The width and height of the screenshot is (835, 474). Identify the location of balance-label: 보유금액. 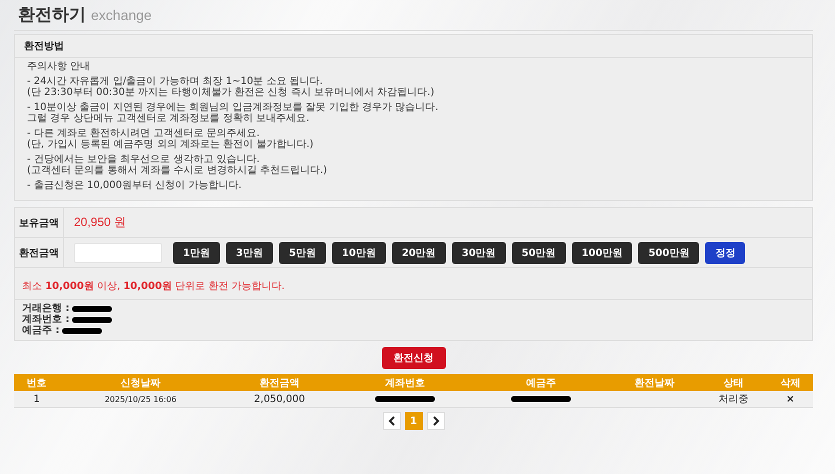
(39, 223).